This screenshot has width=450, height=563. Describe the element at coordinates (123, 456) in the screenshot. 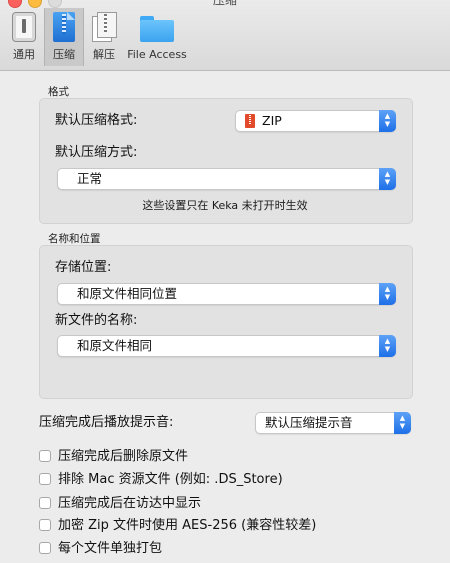

I see `option-label: 压缩完成后删除原文件` at that location.